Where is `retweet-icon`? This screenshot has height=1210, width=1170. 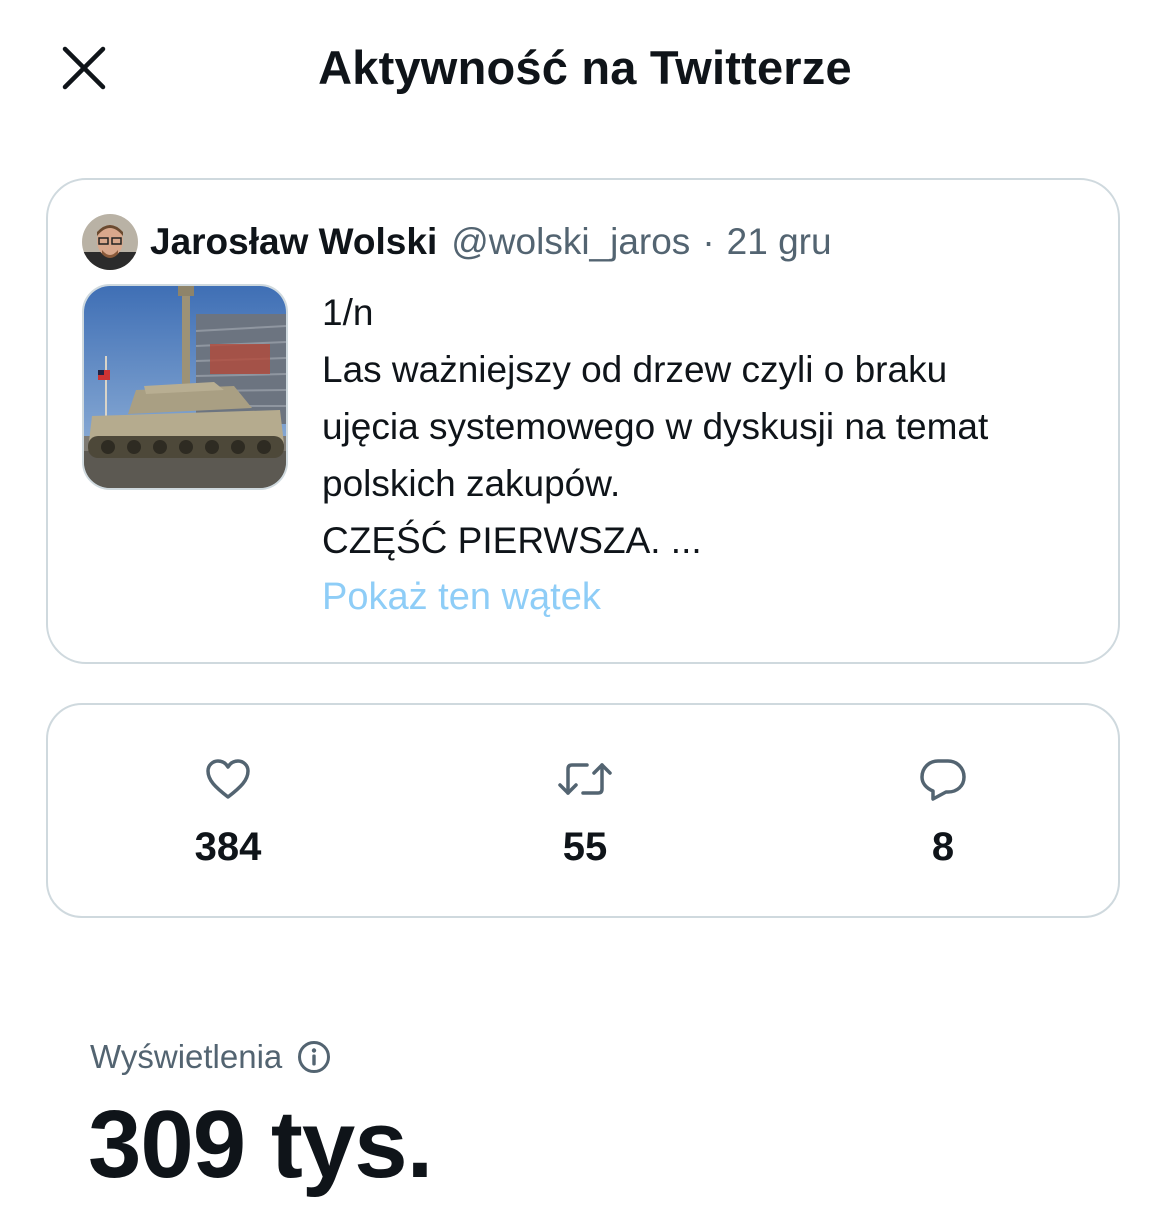
retweet-icon is located at coordinates (585, 779).